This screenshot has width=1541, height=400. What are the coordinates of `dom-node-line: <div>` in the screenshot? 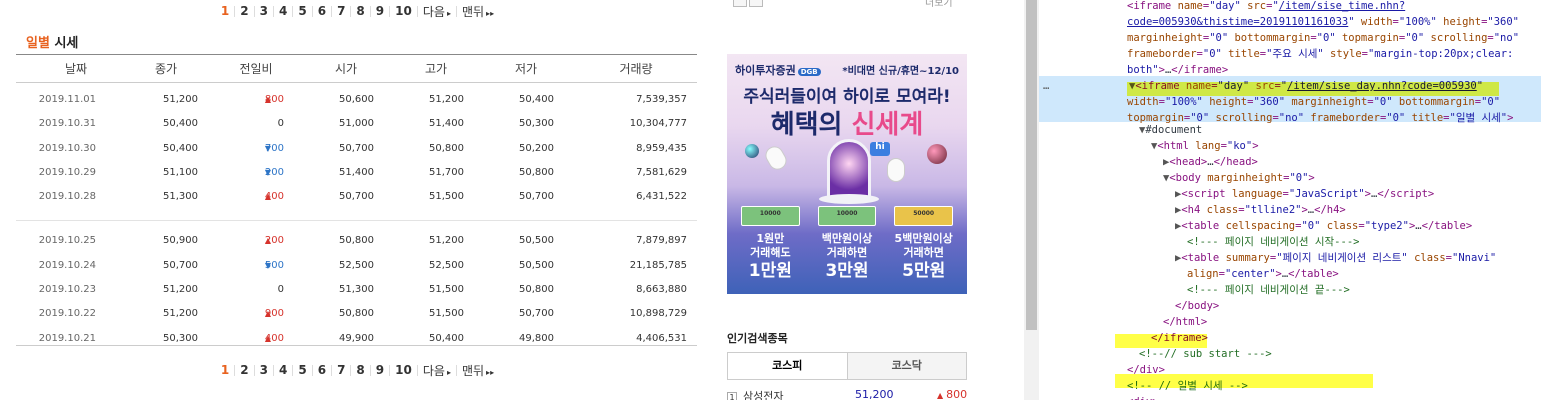 It's located at (1290, 397).